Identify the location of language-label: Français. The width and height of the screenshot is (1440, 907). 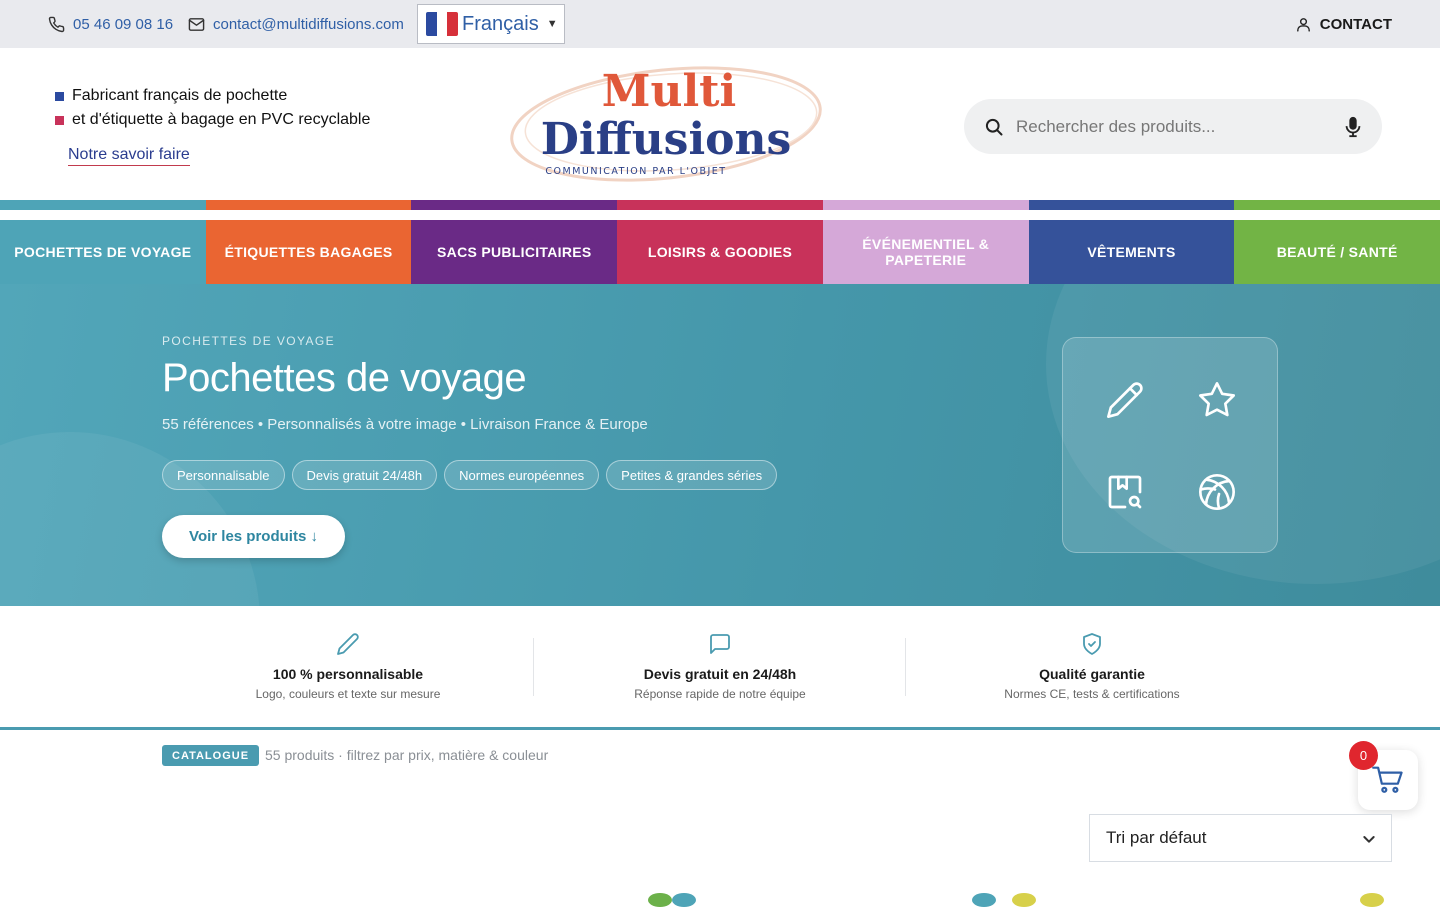
(500, 23).